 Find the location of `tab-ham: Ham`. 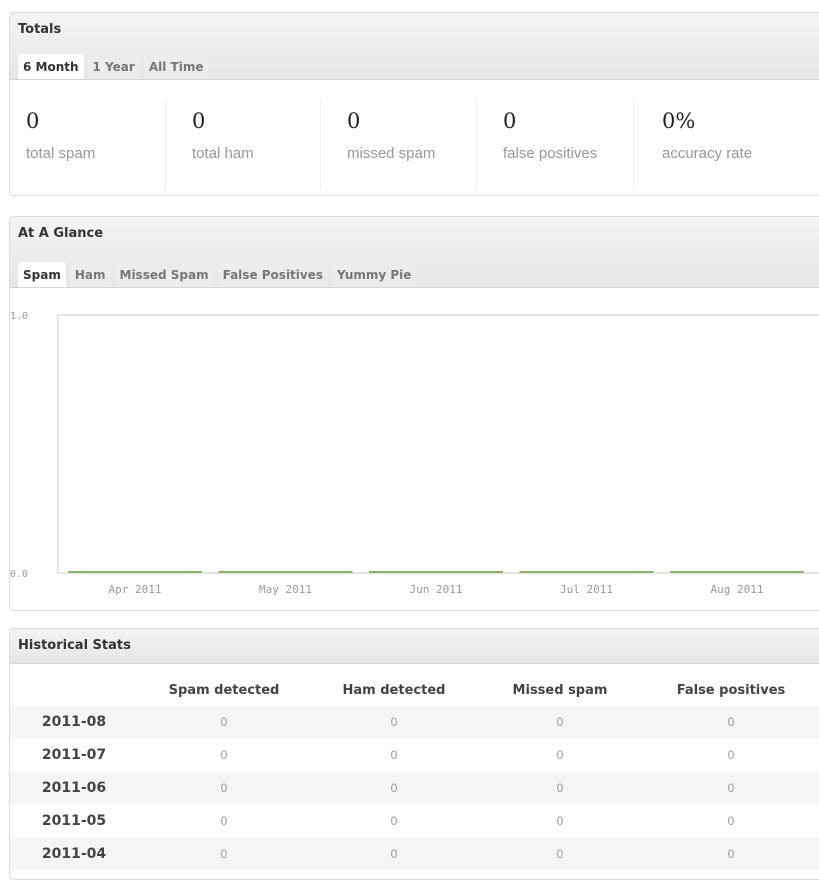

tab-ham: Ham is located at coordinates (90, 274).